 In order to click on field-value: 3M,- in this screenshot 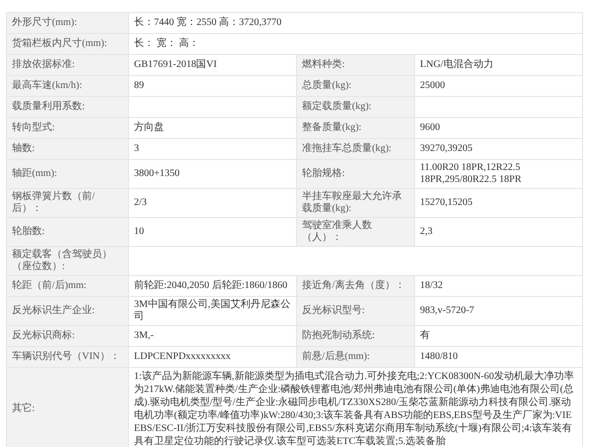, I will do `click(144, 335)`.